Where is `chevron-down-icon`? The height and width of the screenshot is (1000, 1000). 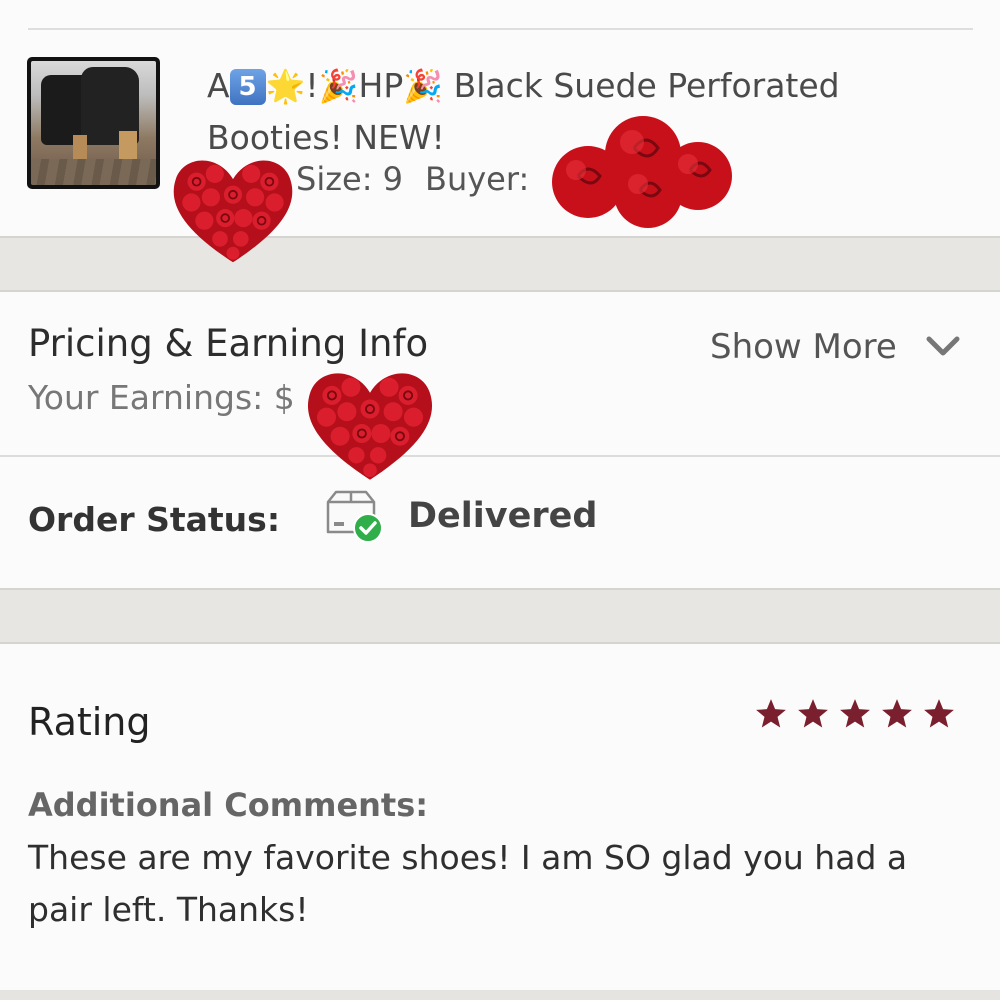 chevron-down-icon is located at coordinates (943, 346).